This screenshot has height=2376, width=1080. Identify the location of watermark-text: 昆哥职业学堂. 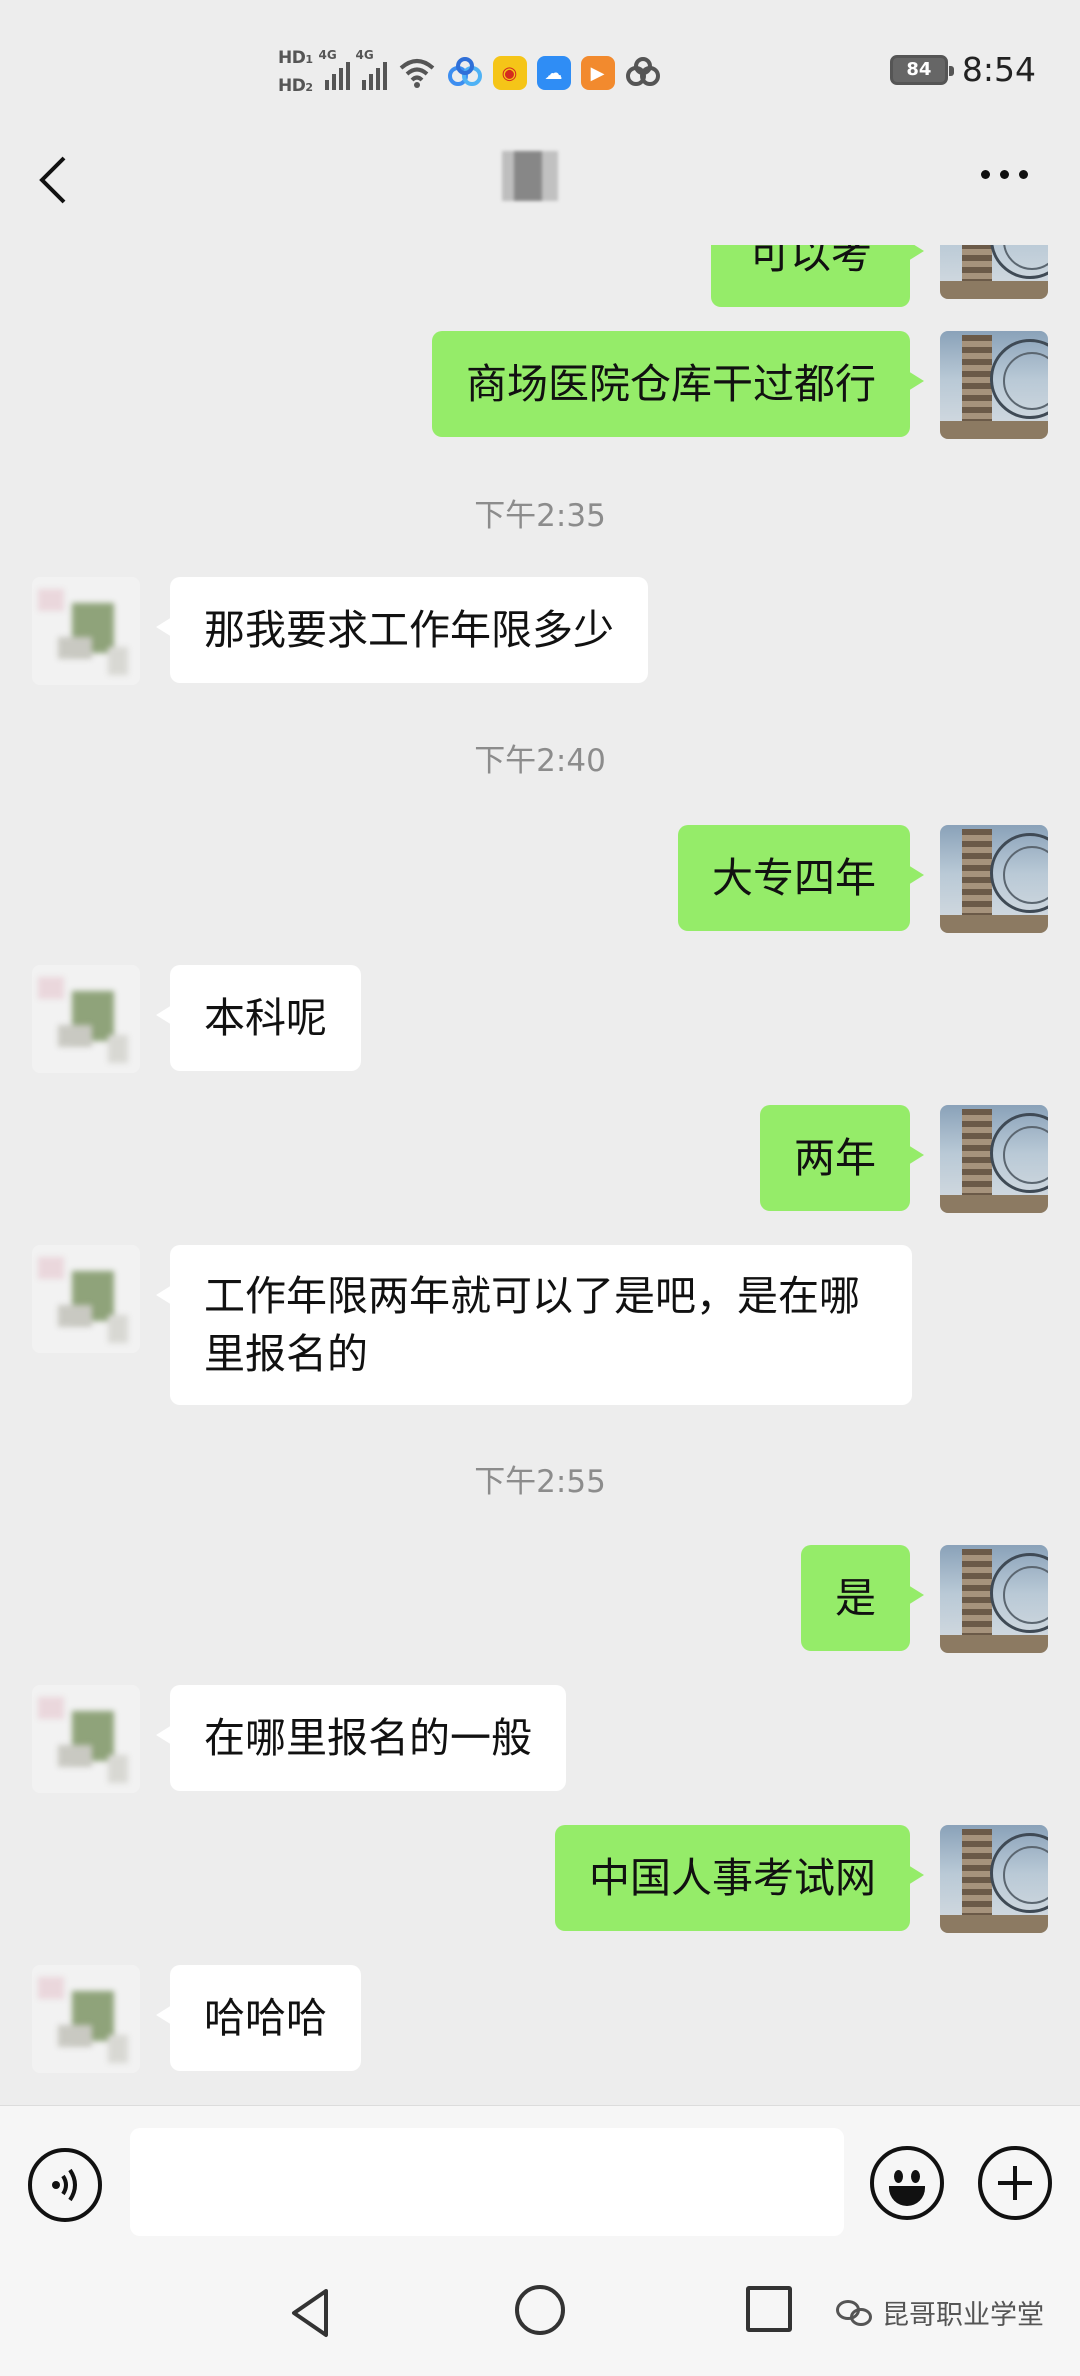
(963, 2315).